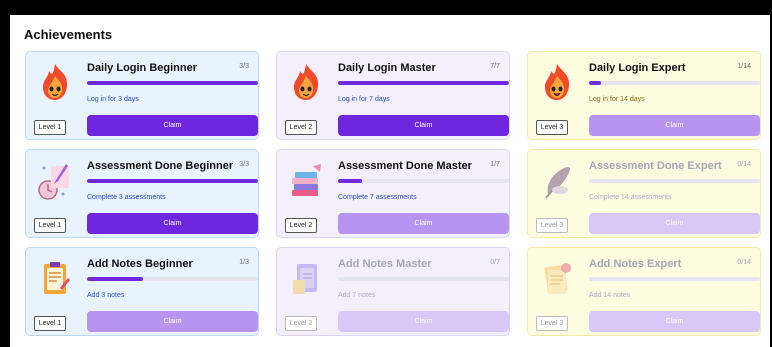 The image size is (772, 347). I want to click on card-description: Add 3 notes, so click(106, 295).